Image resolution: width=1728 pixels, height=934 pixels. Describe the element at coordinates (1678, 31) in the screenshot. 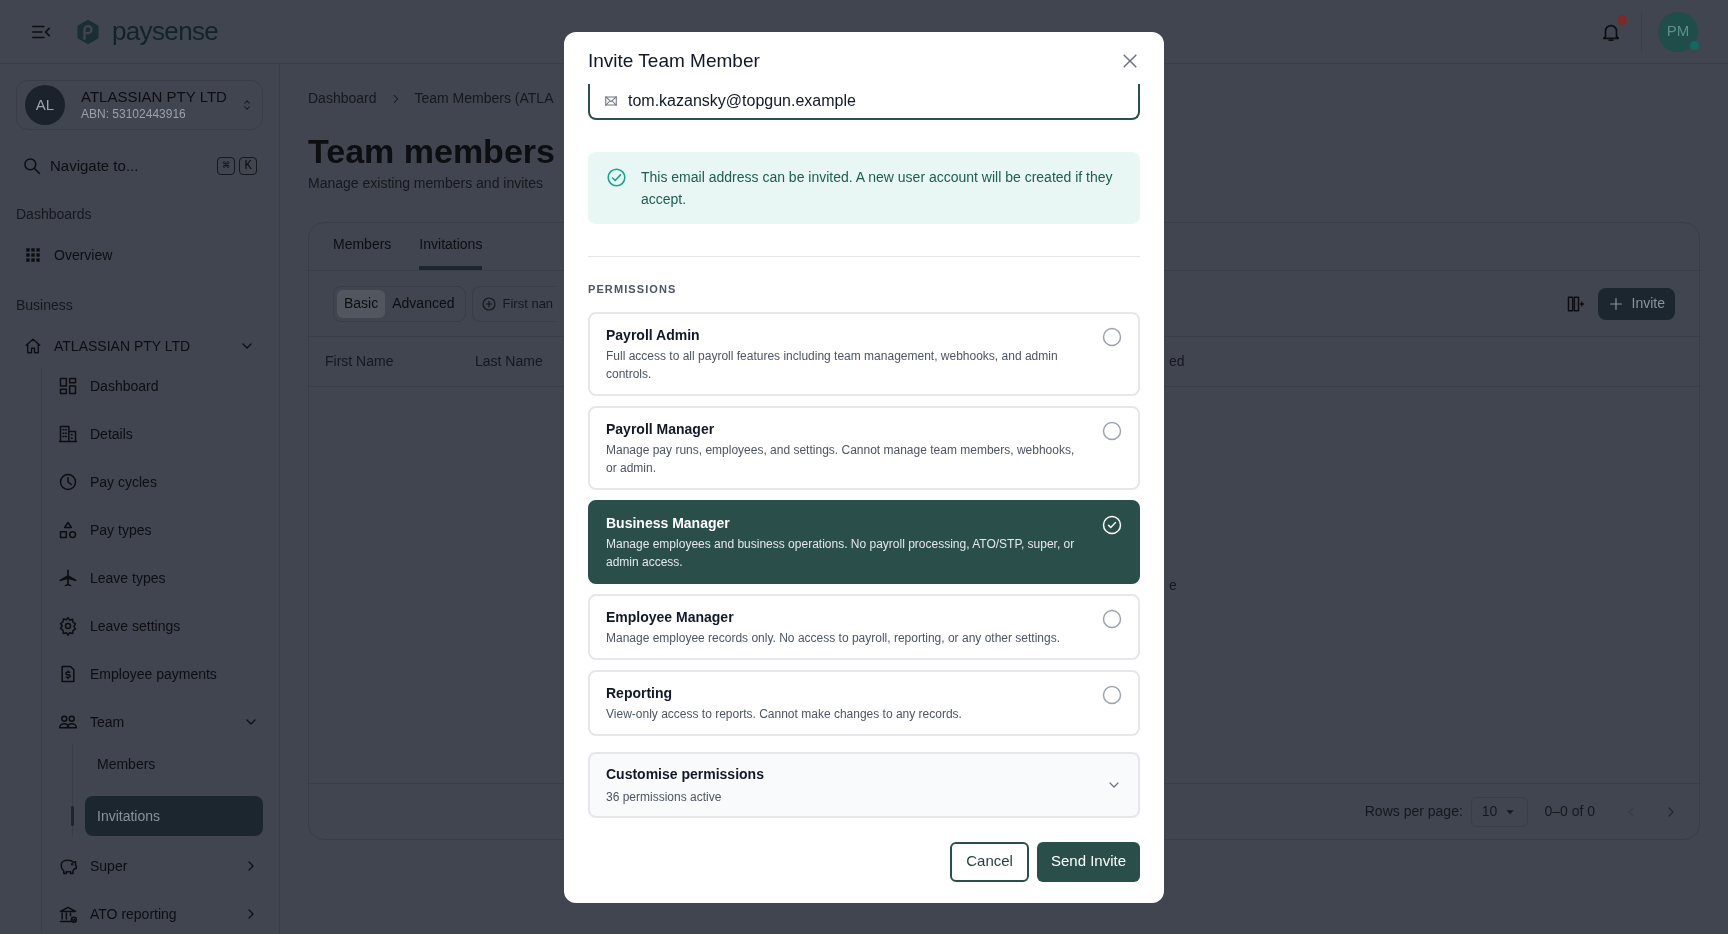

I see `user-avatar: PM` at that location.